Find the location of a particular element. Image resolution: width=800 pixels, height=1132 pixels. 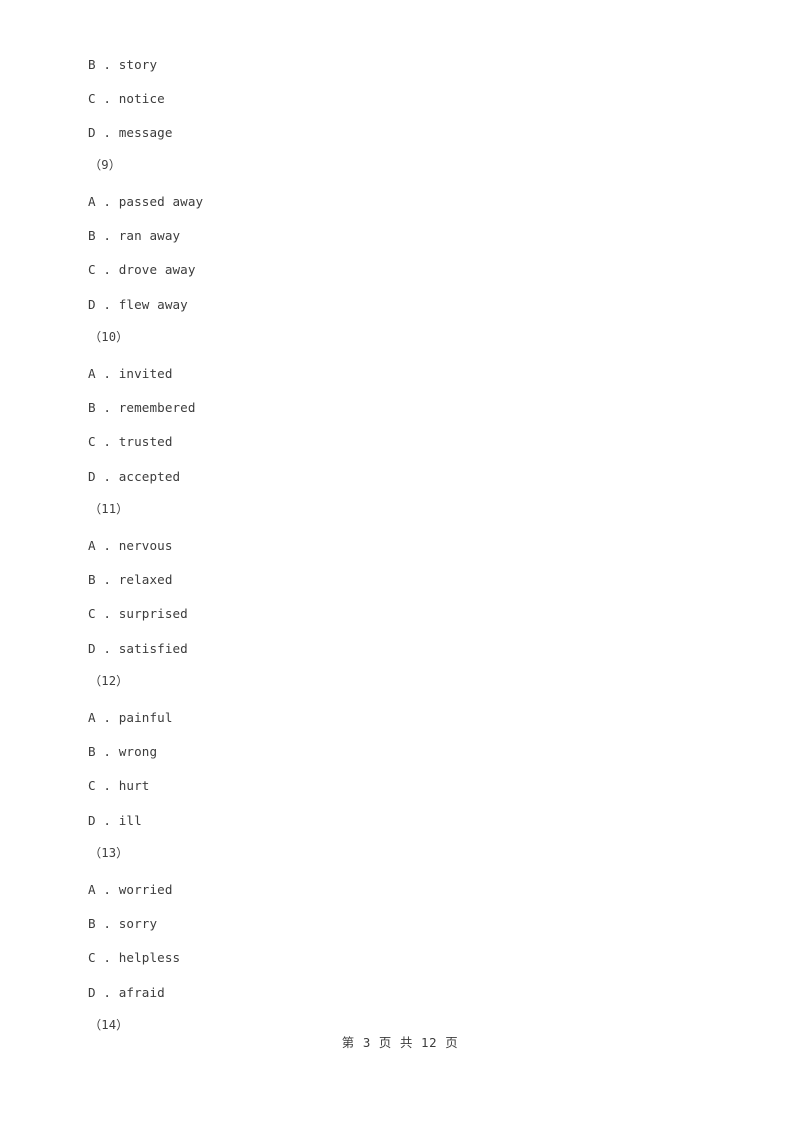

answer-option: C . notice is located at coordinates (126, 98).